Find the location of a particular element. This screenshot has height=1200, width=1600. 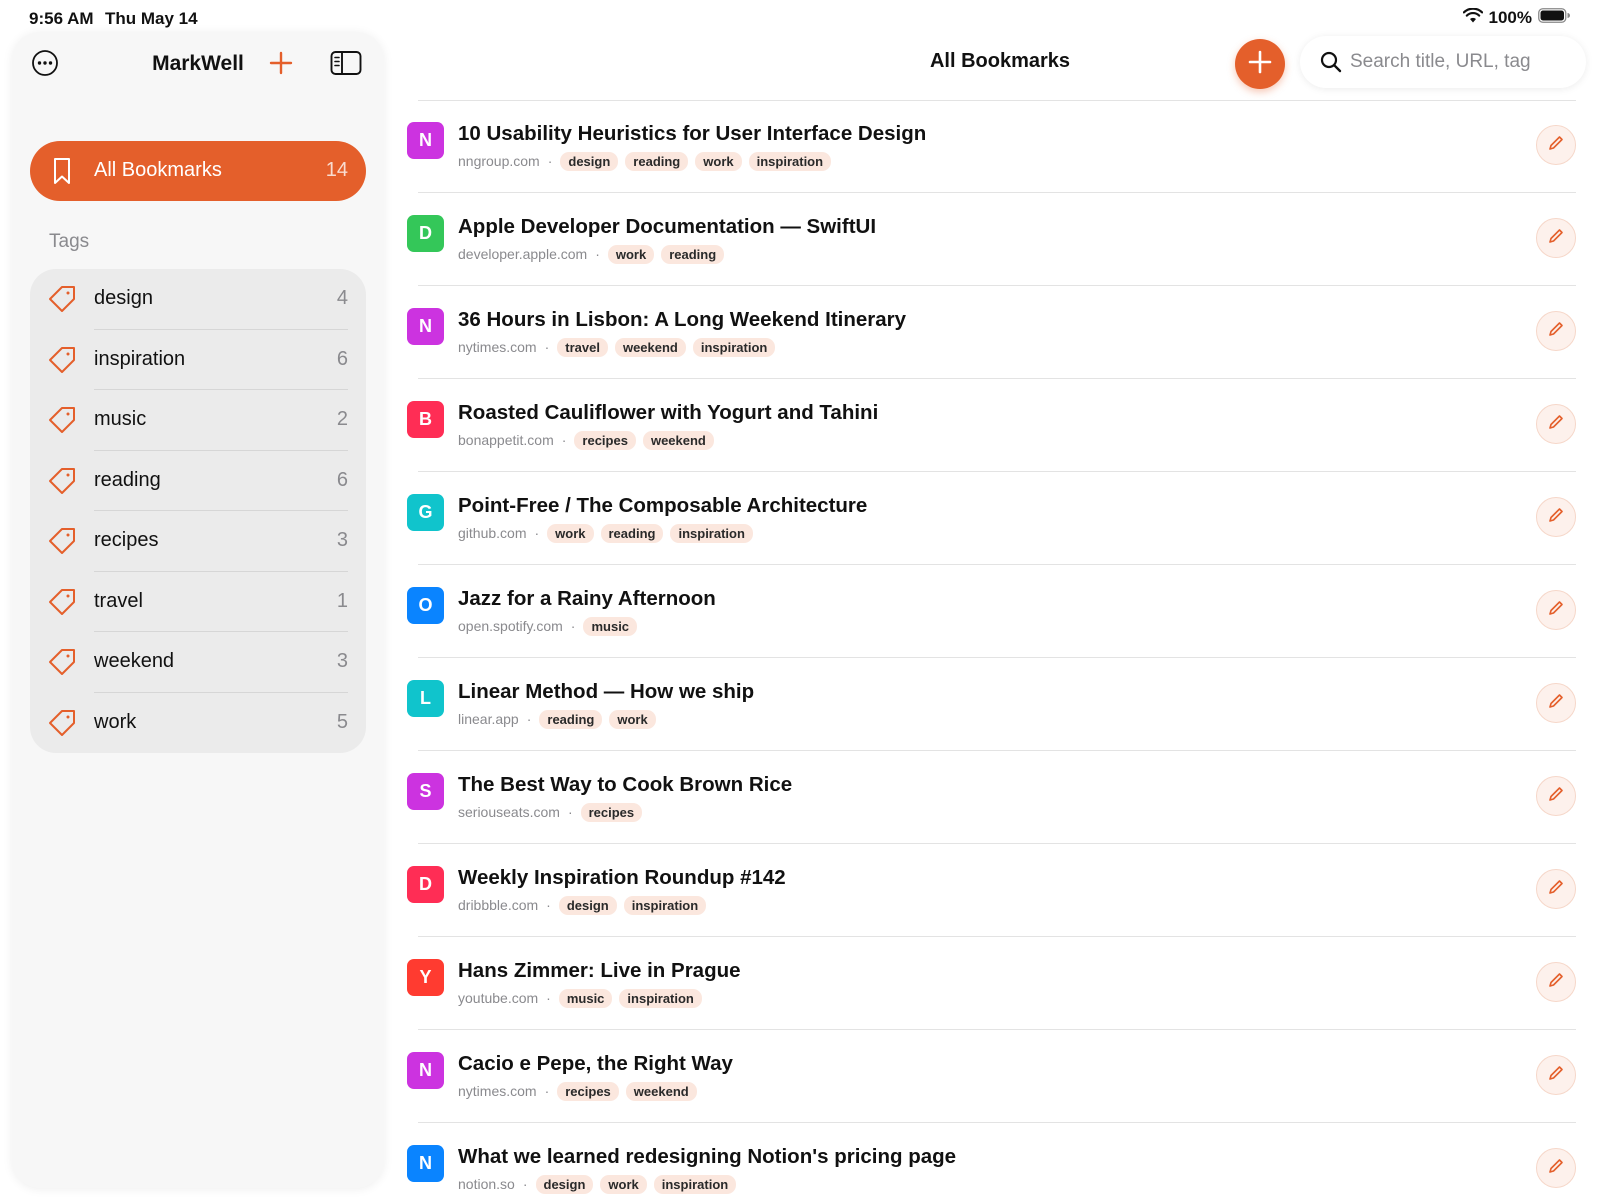

battery-icon is located at coordinates (1554, 18).